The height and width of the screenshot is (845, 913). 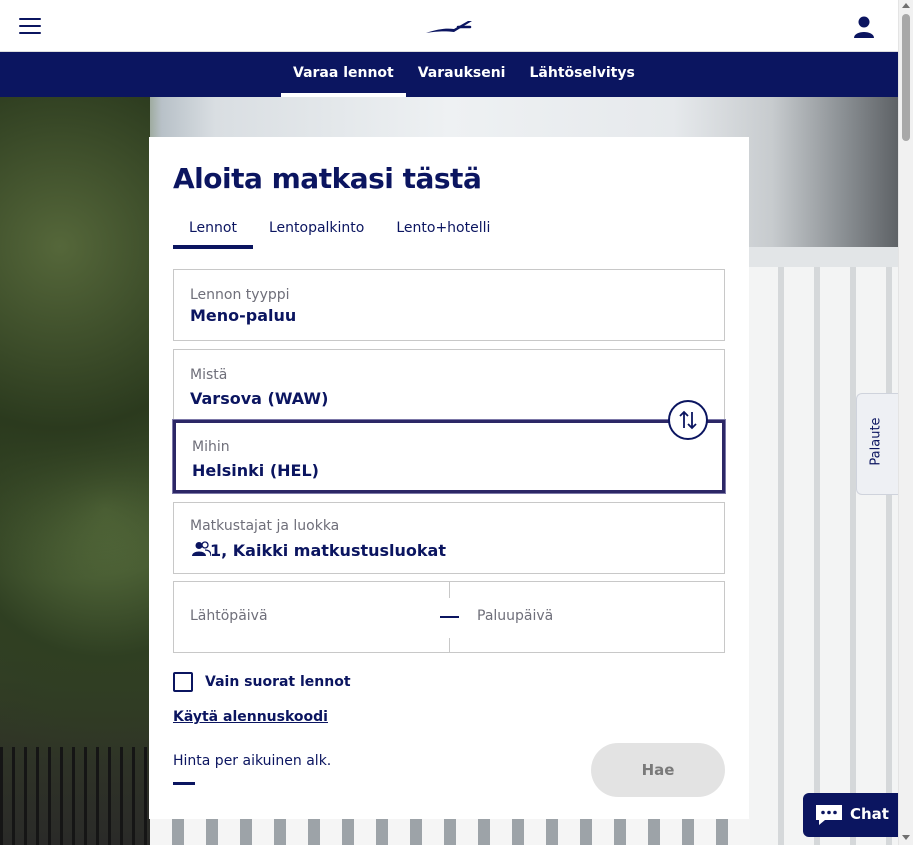 I want to click on departure-date-placeholder: Lähtöpäivä, so click(x=229, y=616).